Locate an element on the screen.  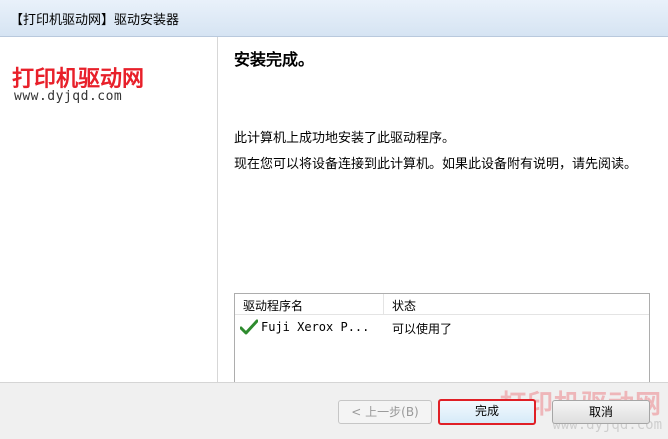
driver-status: 可以使用了 is located at coordinates (422, 329).